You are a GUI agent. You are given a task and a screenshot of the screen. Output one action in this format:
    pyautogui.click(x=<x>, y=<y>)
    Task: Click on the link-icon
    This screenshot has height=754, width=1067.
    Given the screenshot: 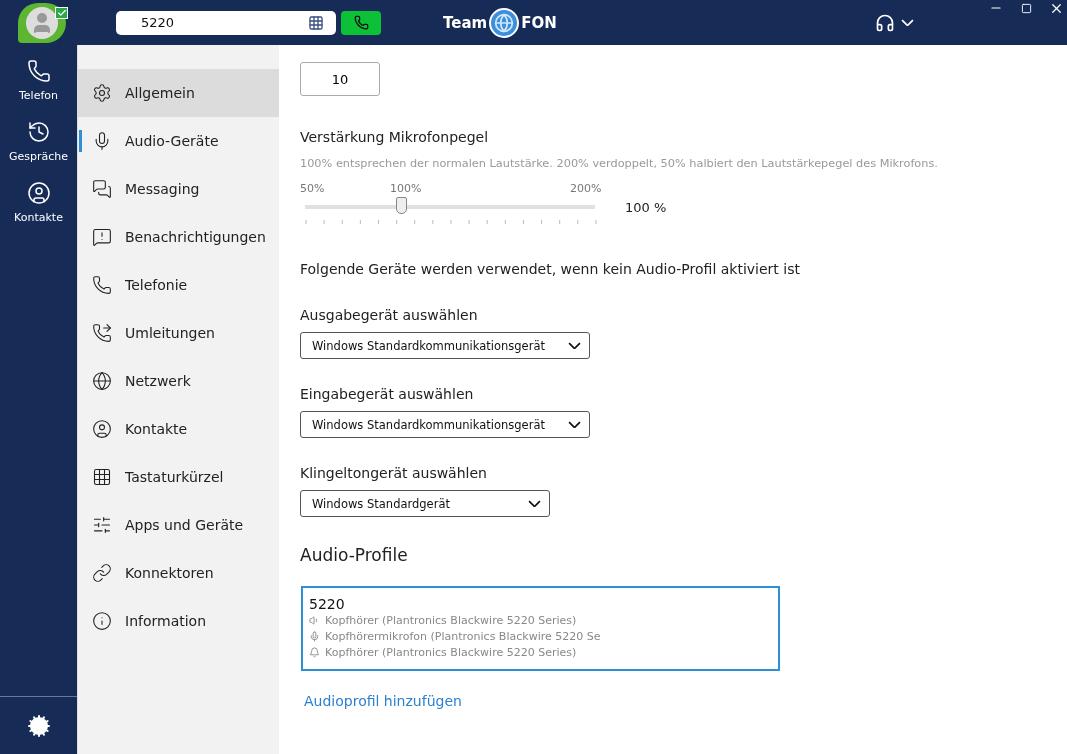 What is the action you would take?
    pyautogui.click(x=102, y=573)
    